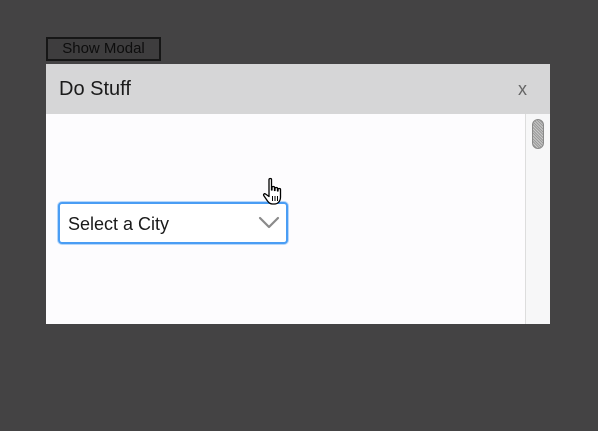 The image size is (598, 431). Describe the element at coordinates (277, 194) in the screenshot. I see `hand-pointer-cursor-icon` at that location.